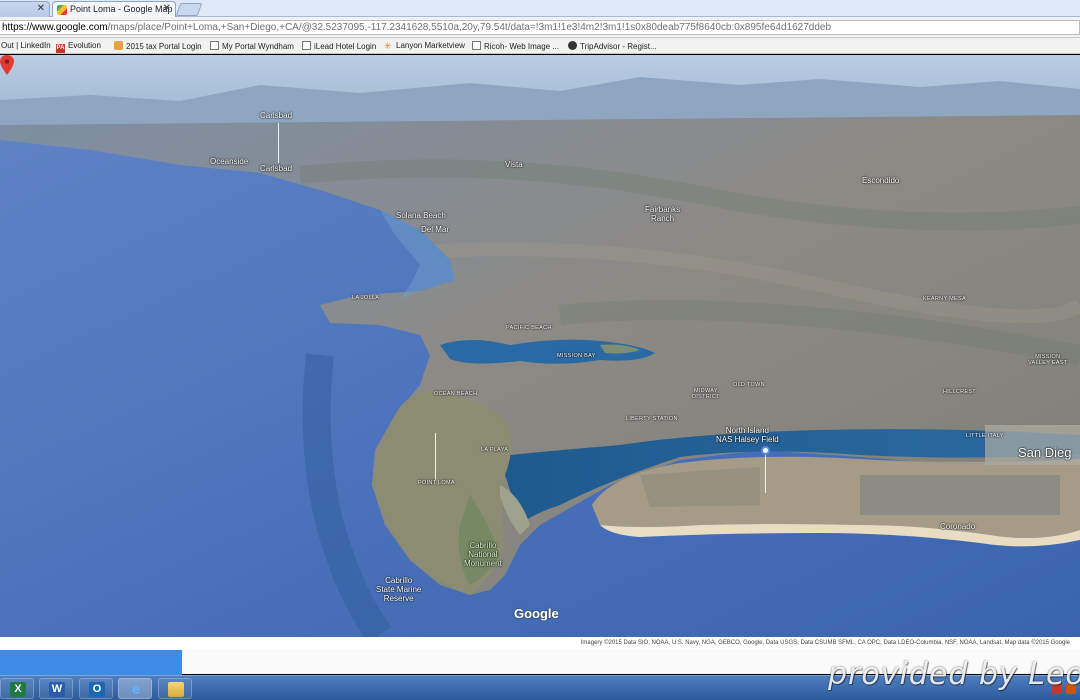  I want to click on taskbar-ie-button: e, so click(135, 688).